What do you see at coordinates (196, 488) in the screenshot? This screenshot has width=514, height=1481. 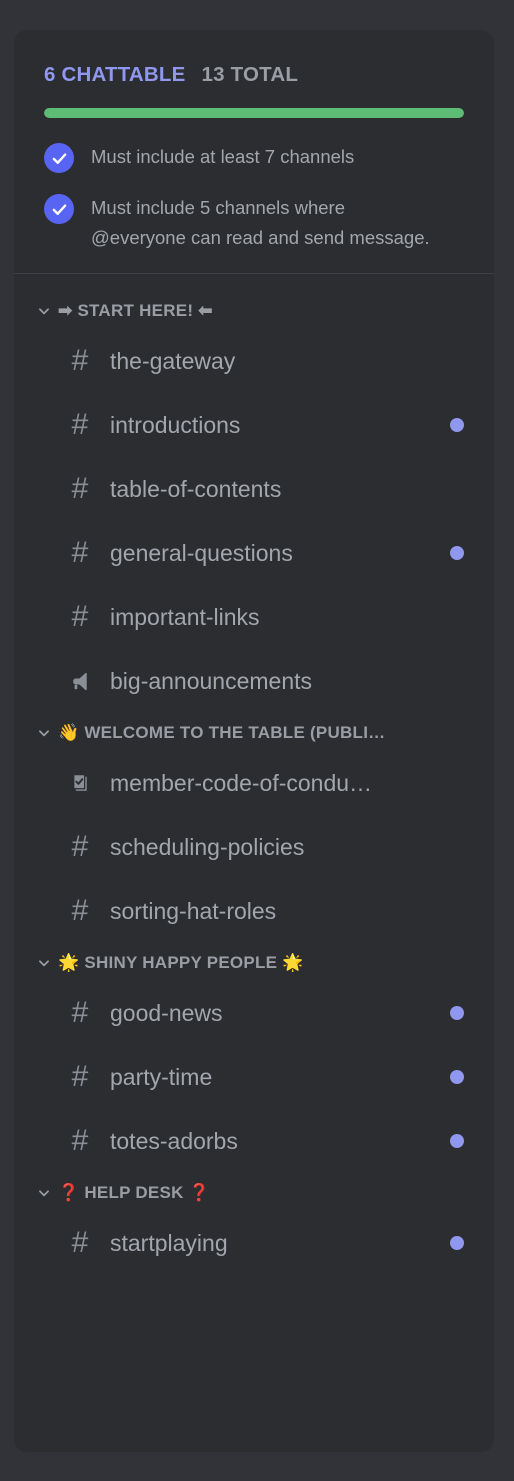 I see `channel-name: table-of-contents` at bounding box center [196, 488].